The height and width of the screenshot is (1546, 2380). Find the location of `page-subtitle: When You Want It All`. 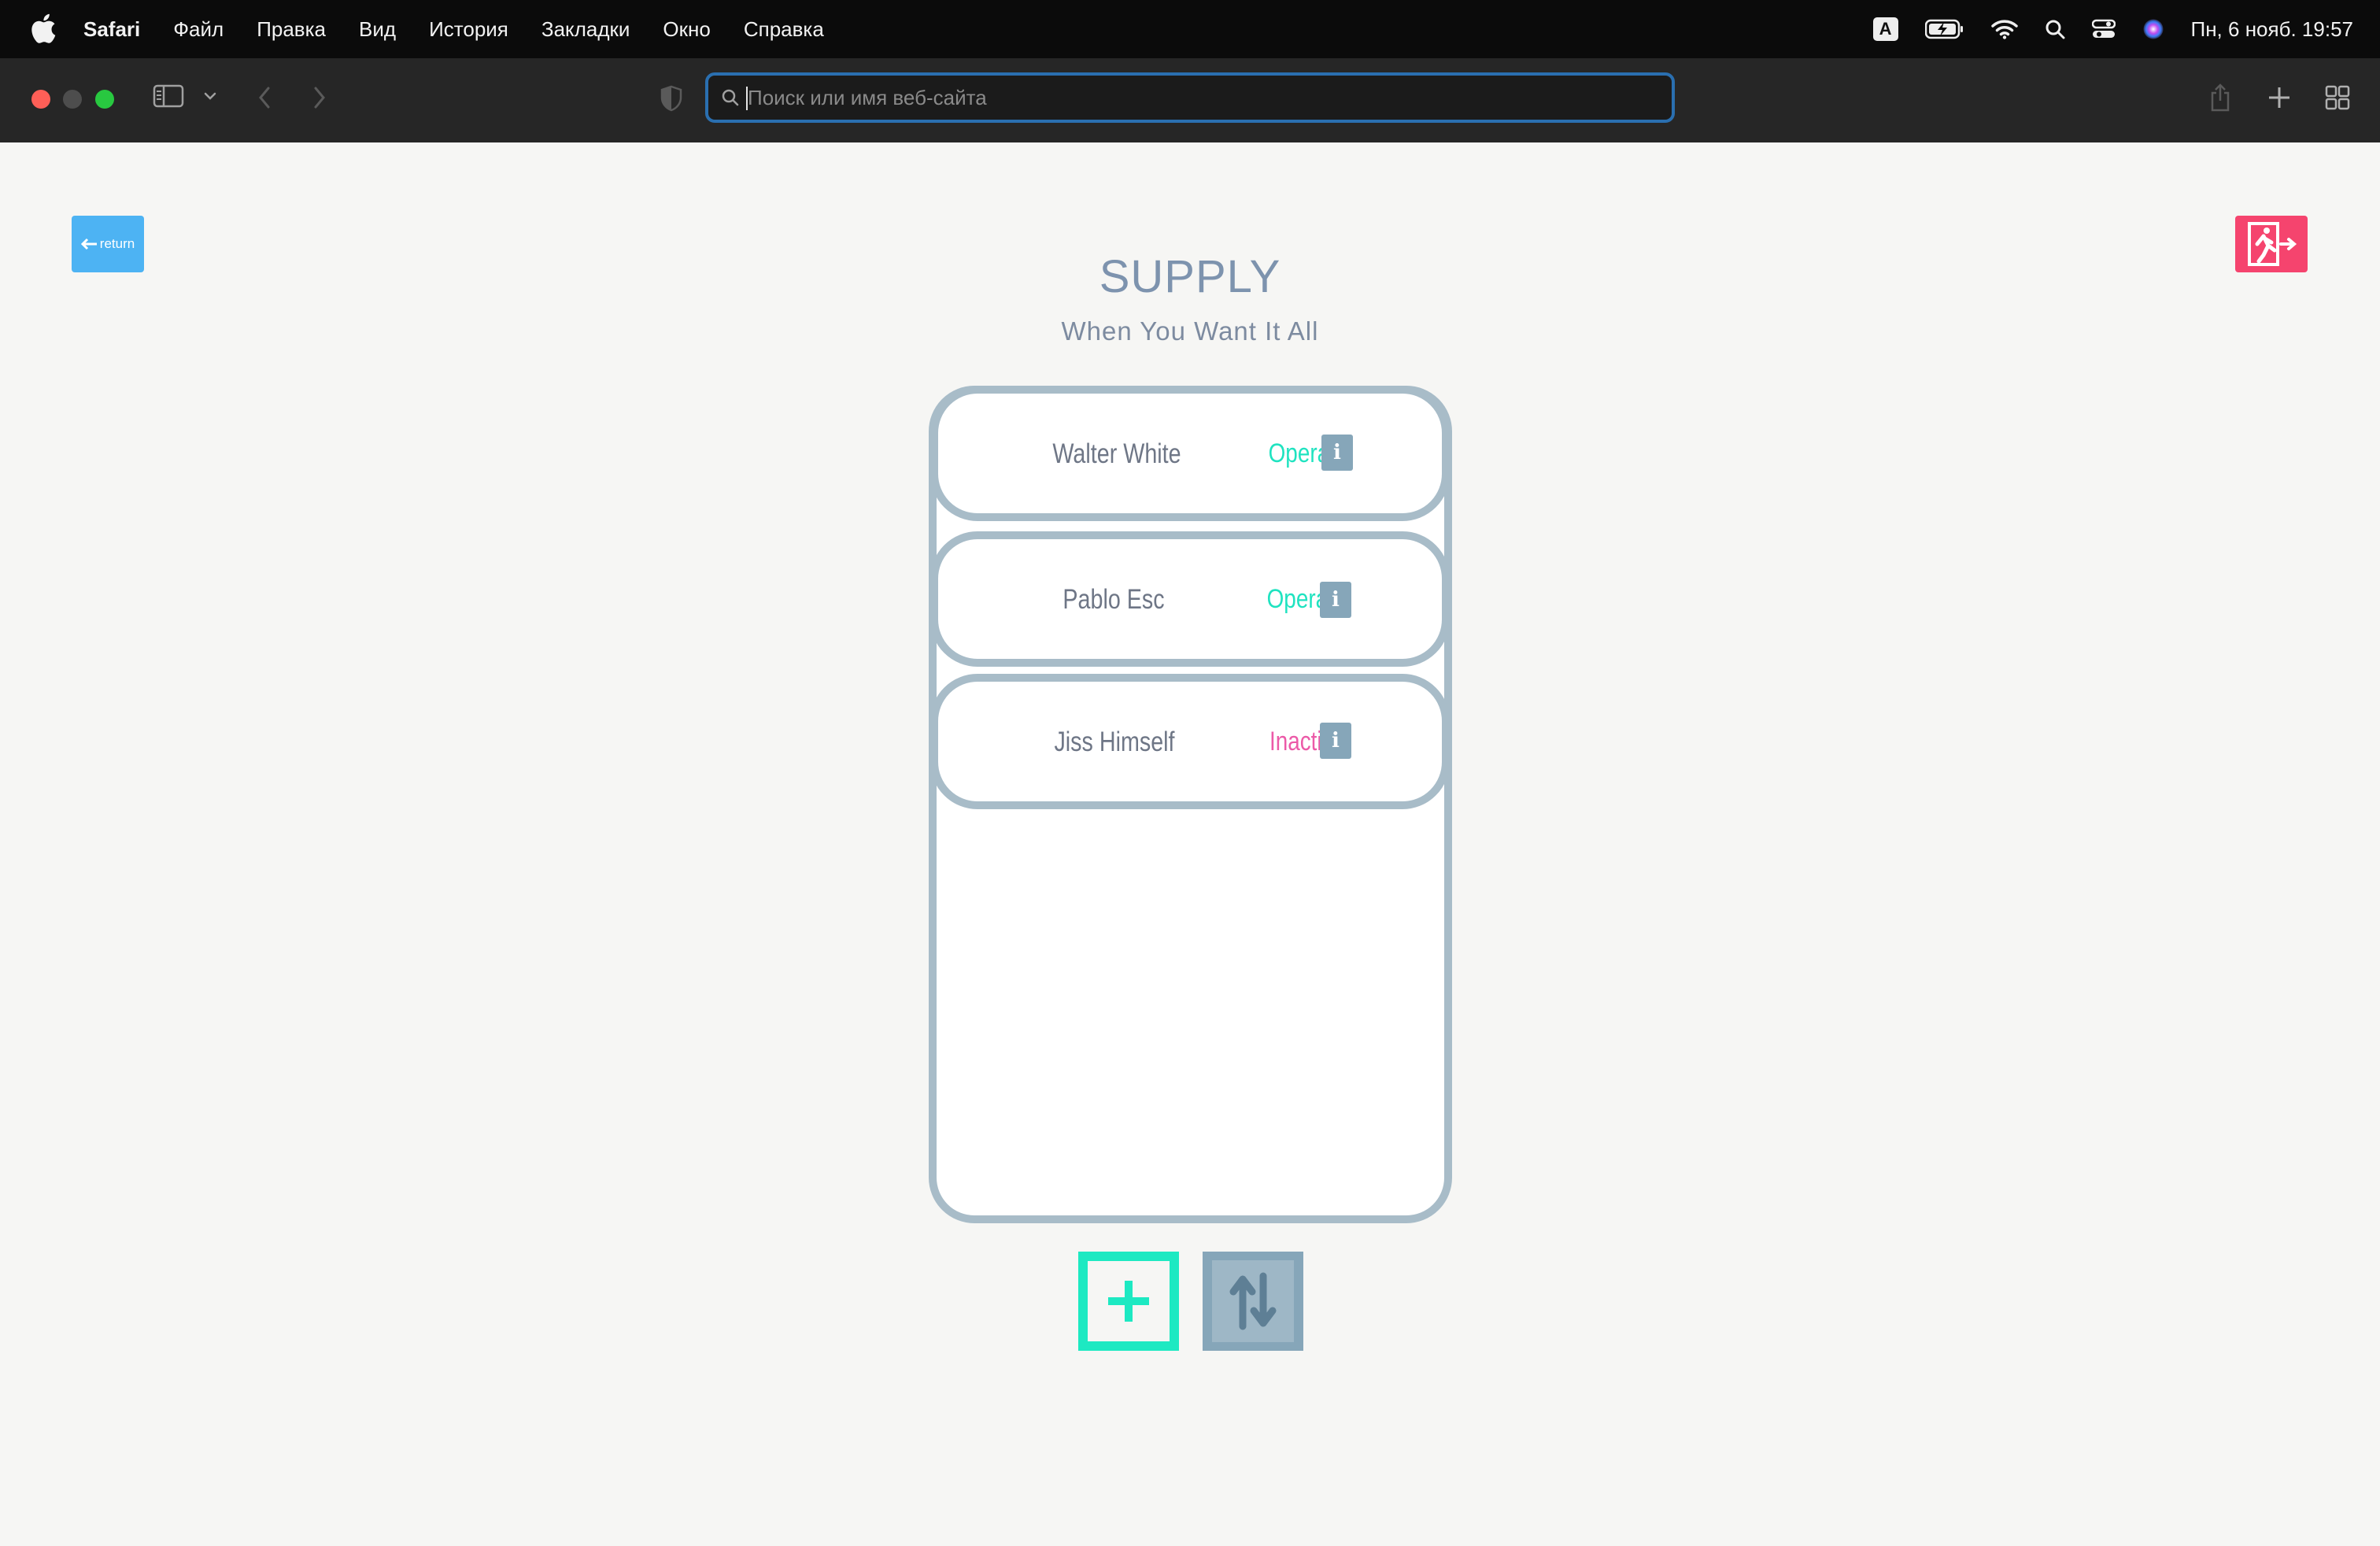

page-subtitle: When You Want It All is located at coordinates (1190, 331).